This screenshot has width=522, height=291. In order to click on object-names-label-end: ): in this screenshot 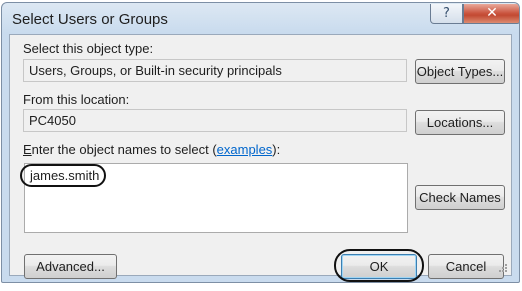, I will do `click(276, 149)`.